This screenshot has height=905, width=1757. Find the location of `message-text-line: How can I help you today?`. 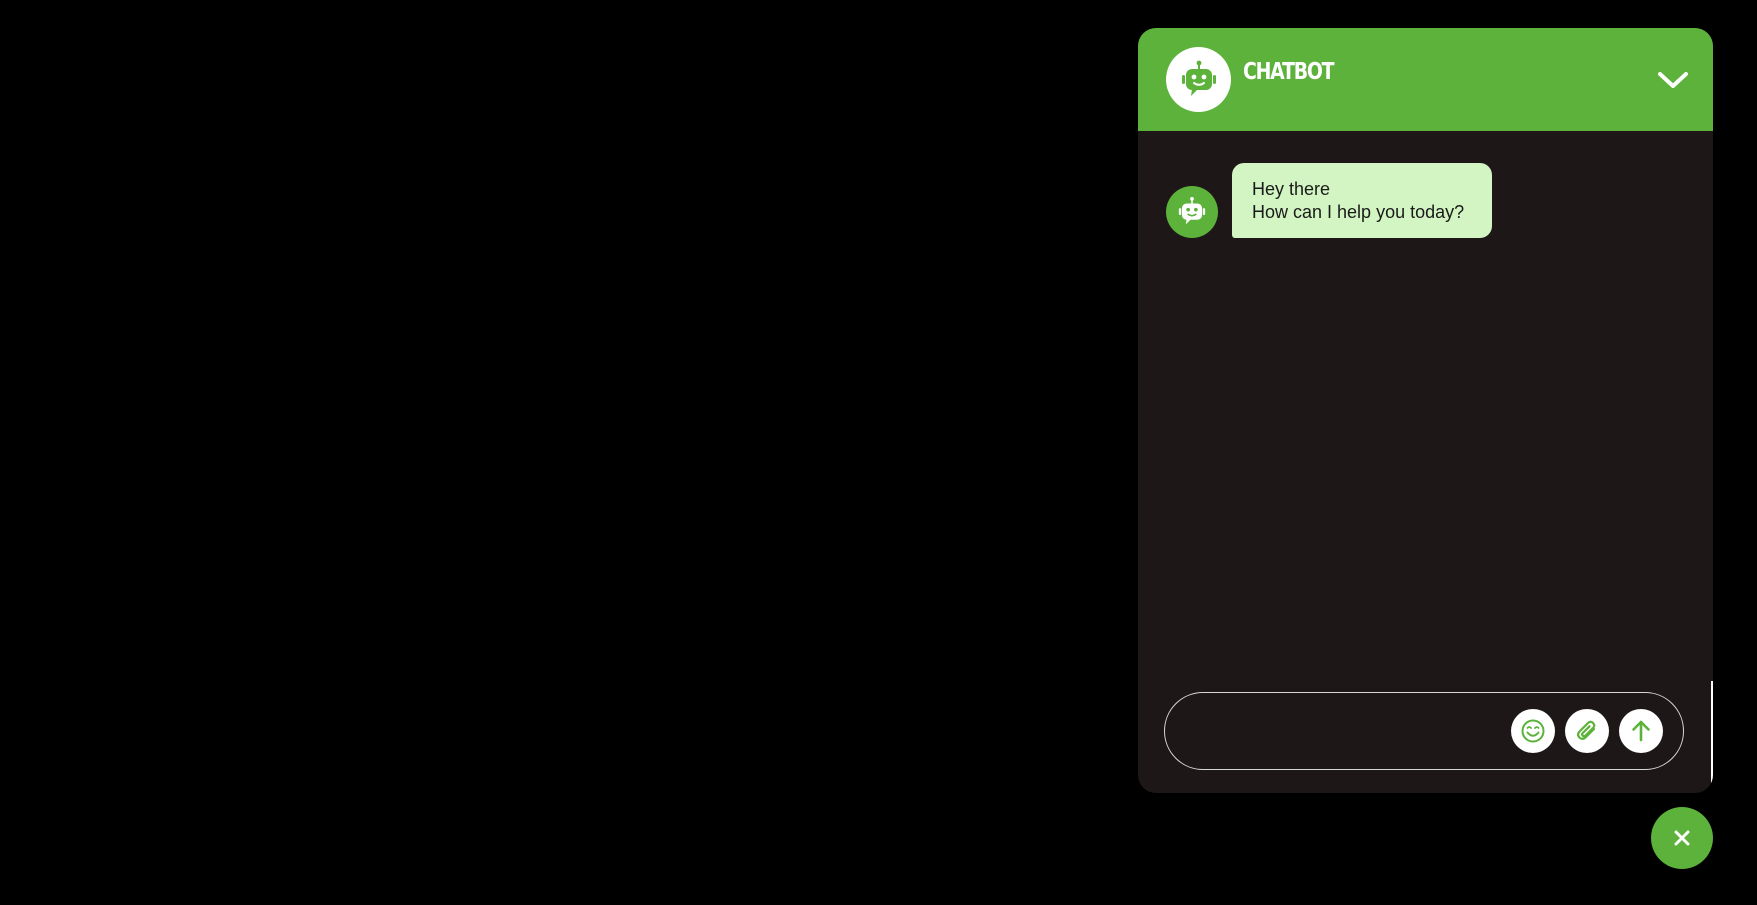

message-text-line: How can I help you today? is located at coordinates (1358, 212).